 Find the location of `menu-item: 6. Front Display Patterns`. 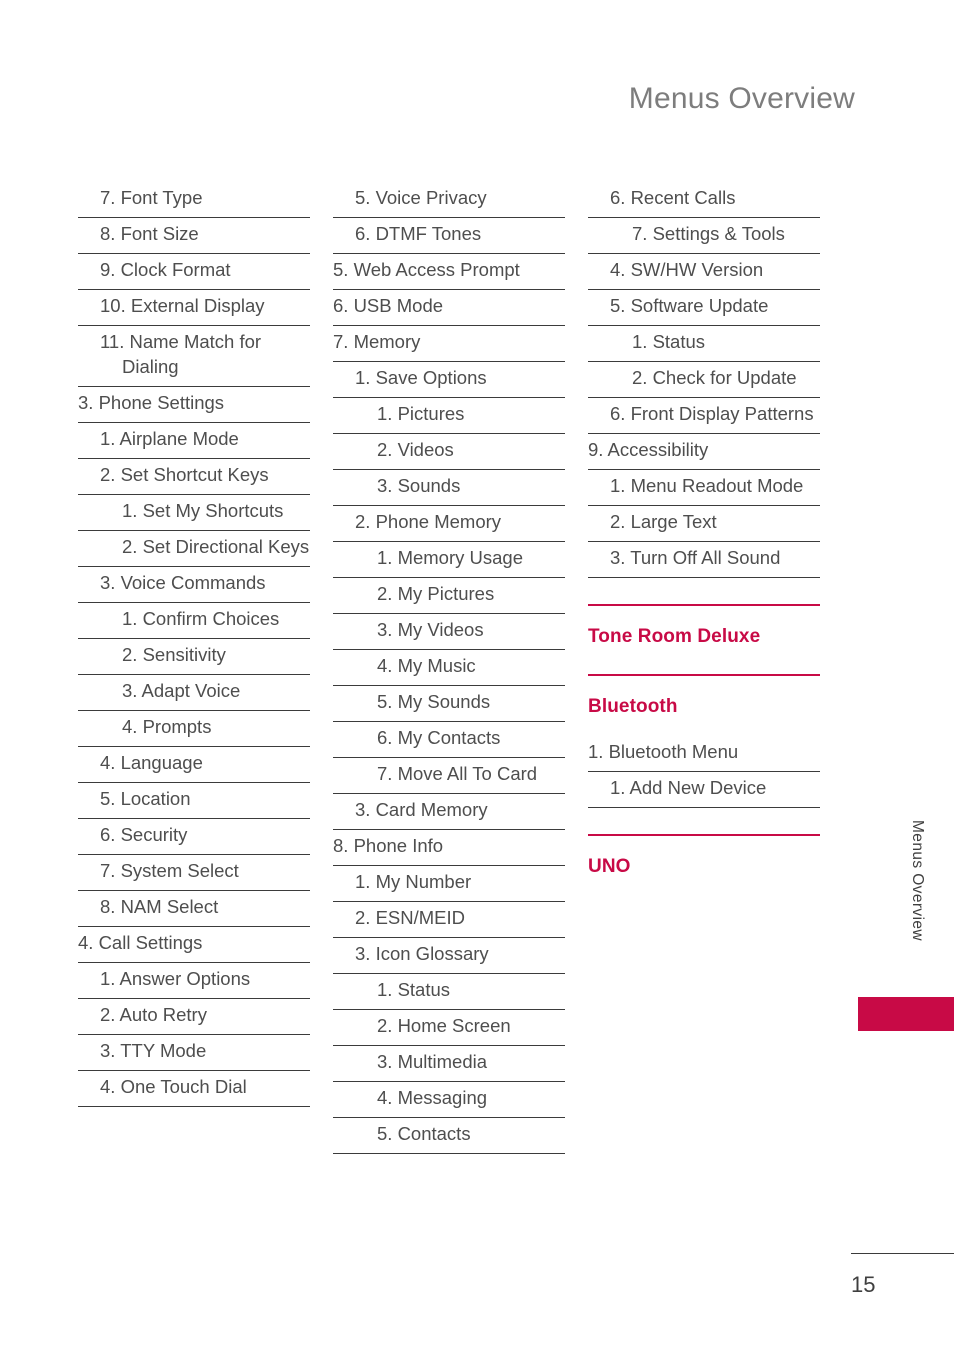

menu-item: 6. Front Display Patterns is located at coordinates (704, 416).